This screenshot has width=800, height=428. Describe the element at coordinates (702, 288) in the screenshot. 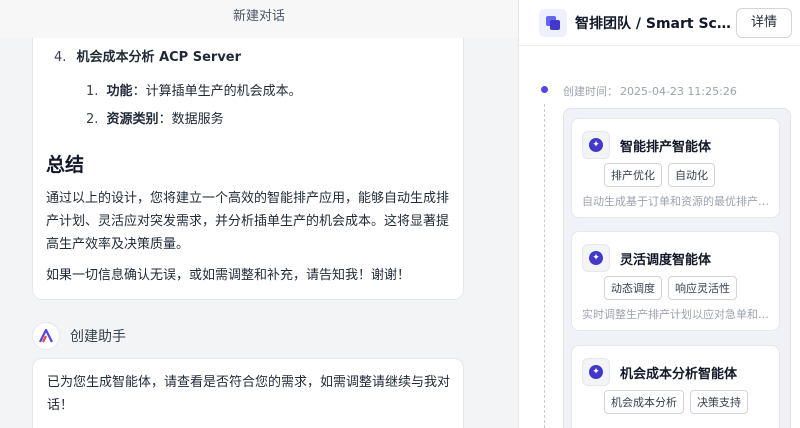

I see `agent-tag: 响应灵活性` at that location.